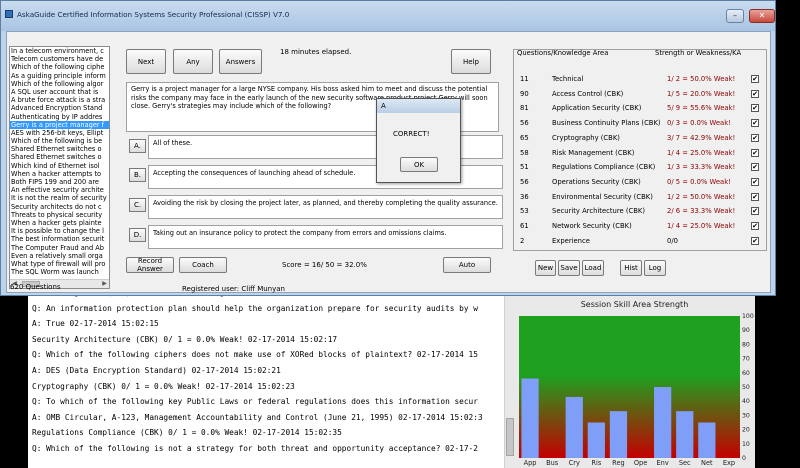 The height and width of the screenshot is (468, 800). I want to click on answer-b-button: B., so click(137, 175).